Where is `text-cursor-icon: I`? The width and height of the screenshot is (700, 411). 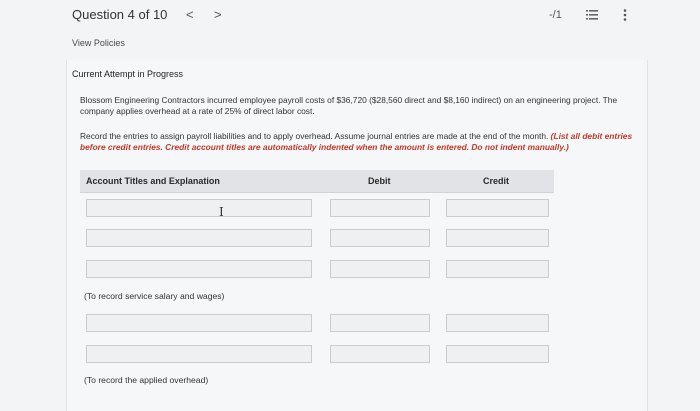 text-cursor-icon: I is located at coordinates (221, 212).